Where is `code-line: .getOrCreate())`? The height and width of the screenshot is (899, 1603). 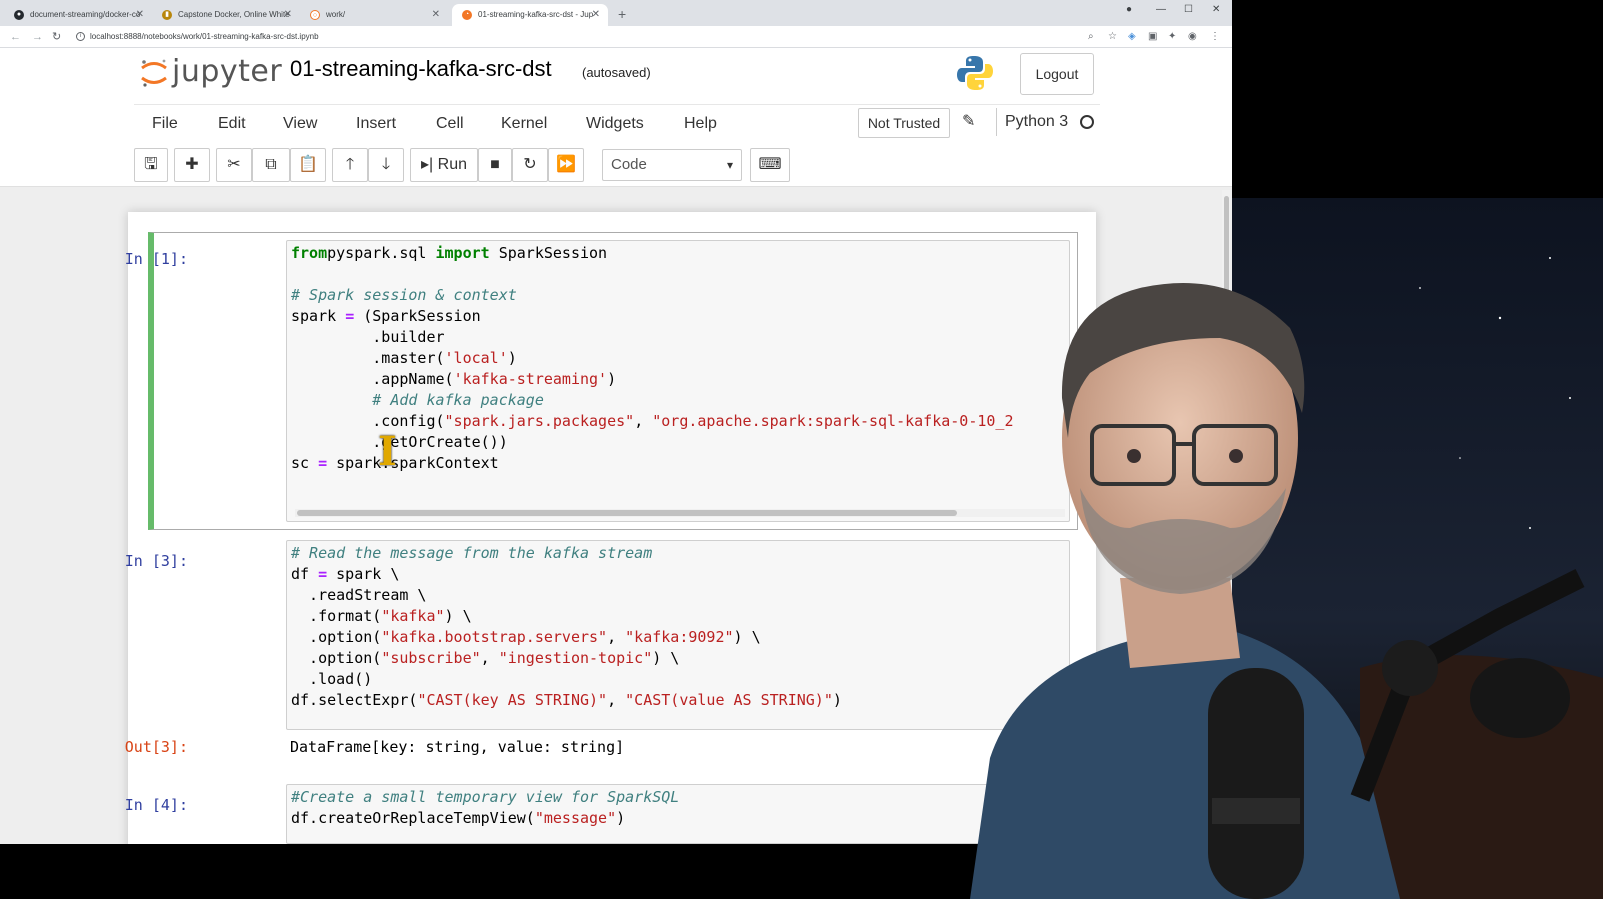
code-line: .getOrCreate()) is located at coordinates (399, 442).